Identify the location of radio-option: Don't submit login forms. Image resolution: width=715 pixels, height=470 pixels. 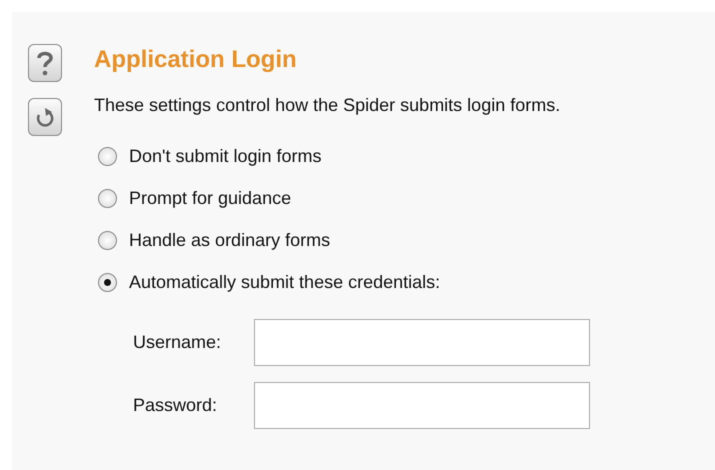
(344, 156).